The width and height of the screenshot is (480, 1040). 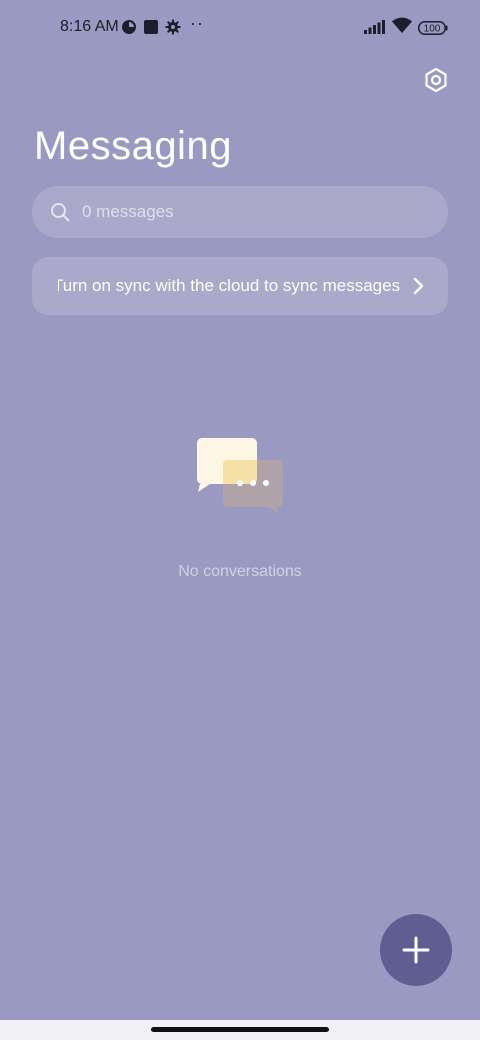 What do you see at coordinates (240, 571) in the screenshot?
I see `empty-state-text: No conversations` at bounding box center [240, 571].